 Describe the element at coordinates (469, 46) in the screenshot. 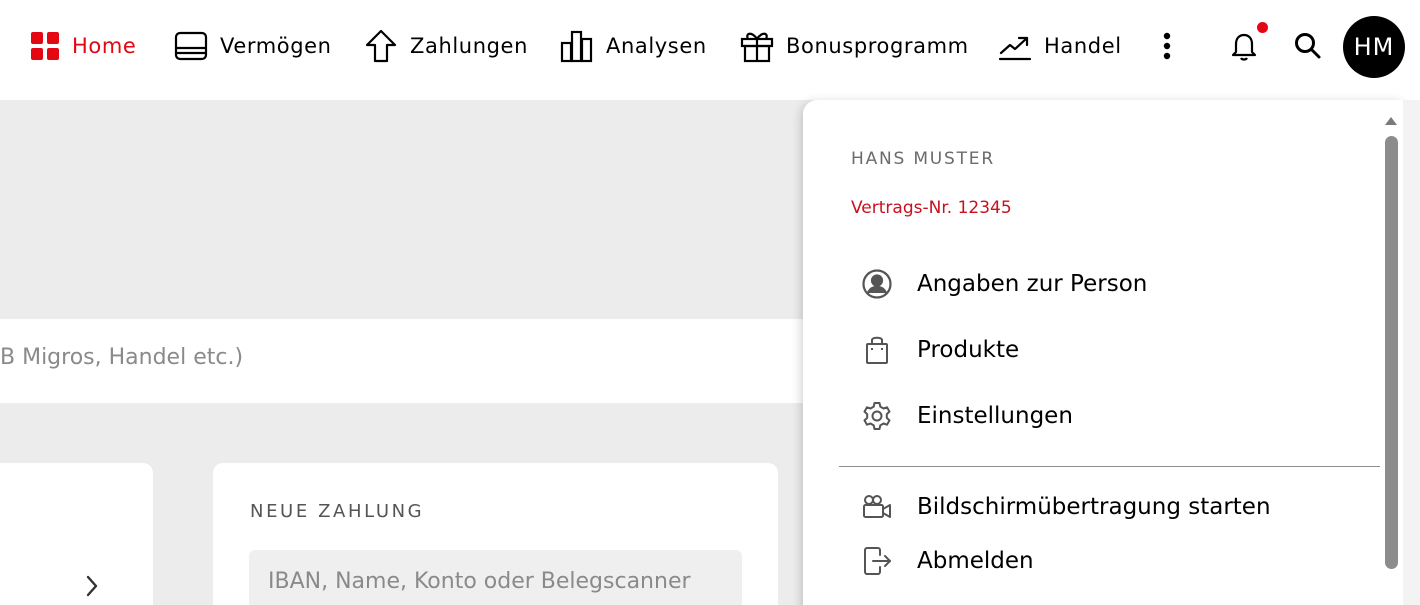

I see `nav-zahlungen-label: Zahlungen` at that location.